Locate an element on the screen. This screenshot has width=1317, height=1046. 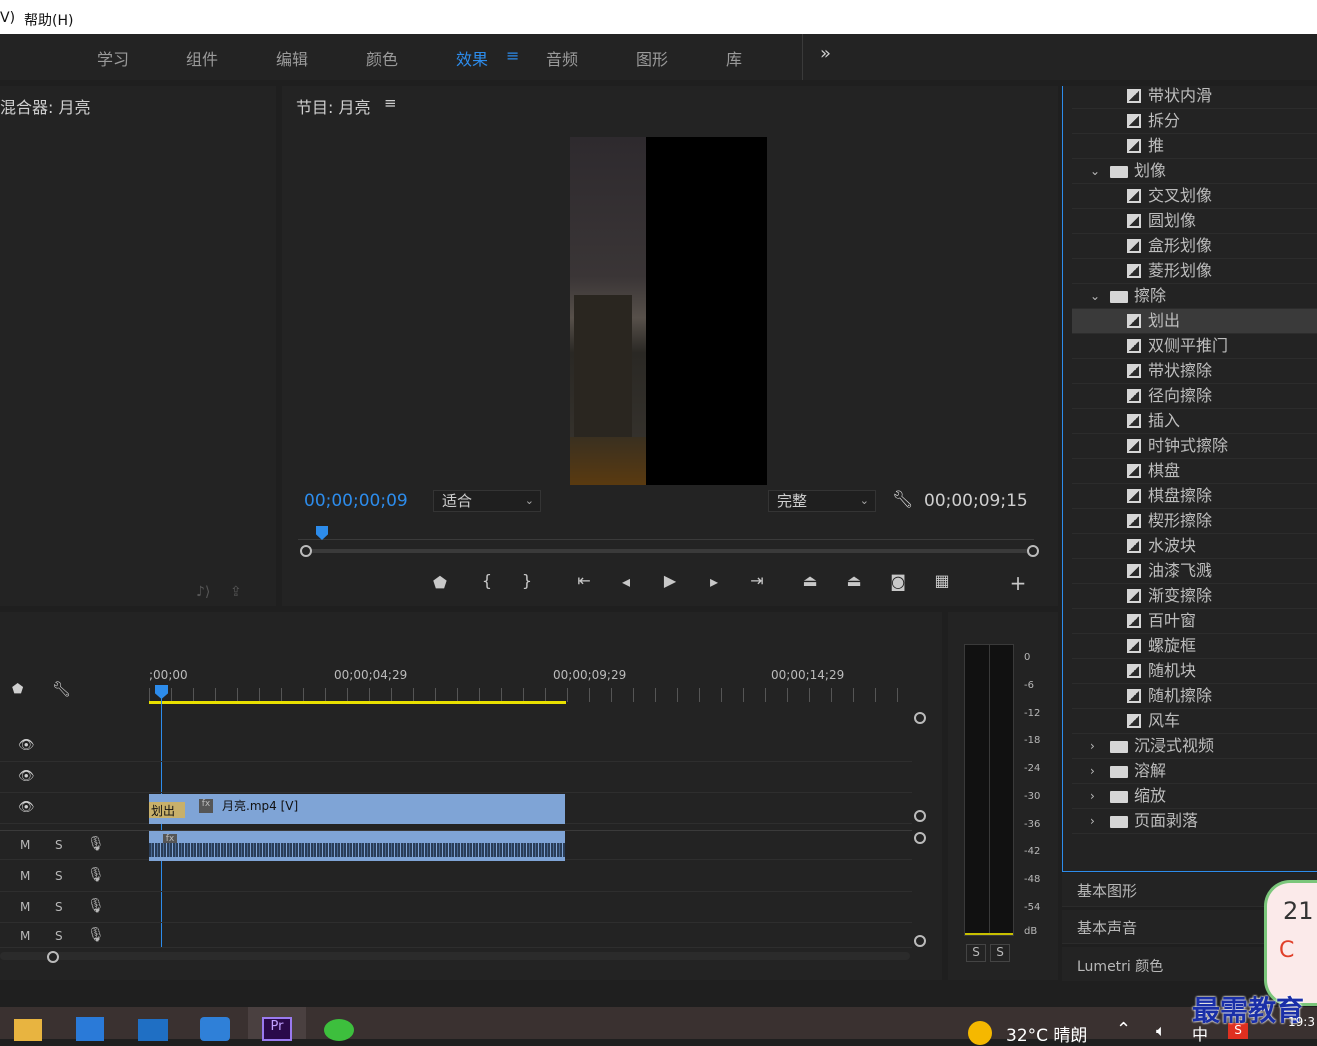
solo-right-button: S is located at coordinates (1000, 953).